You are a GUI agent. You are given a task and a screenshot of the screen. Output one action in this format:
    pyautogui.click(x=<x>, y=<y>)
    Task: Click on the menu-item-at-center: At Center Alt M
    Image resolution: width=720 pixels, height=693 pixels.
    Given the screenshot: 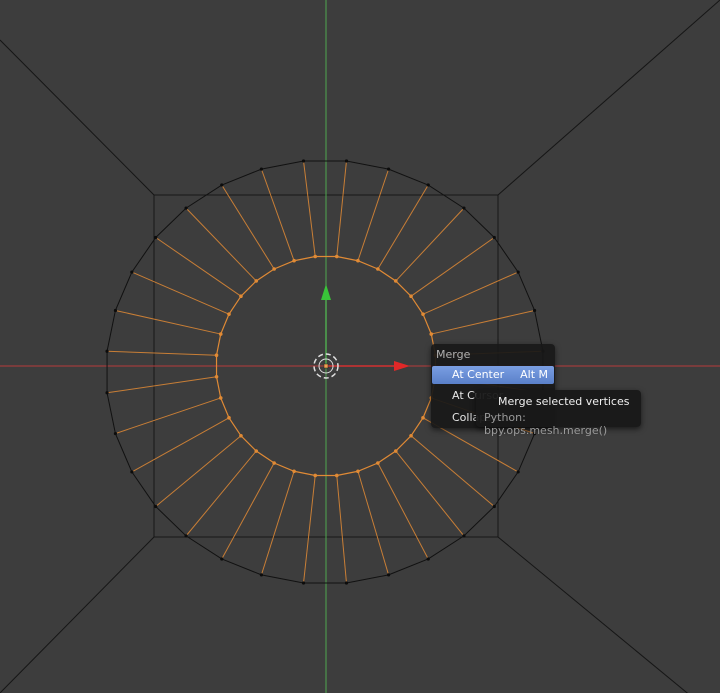 What is the action you would take?
    pyautogui.click(x=493, y=375)
    